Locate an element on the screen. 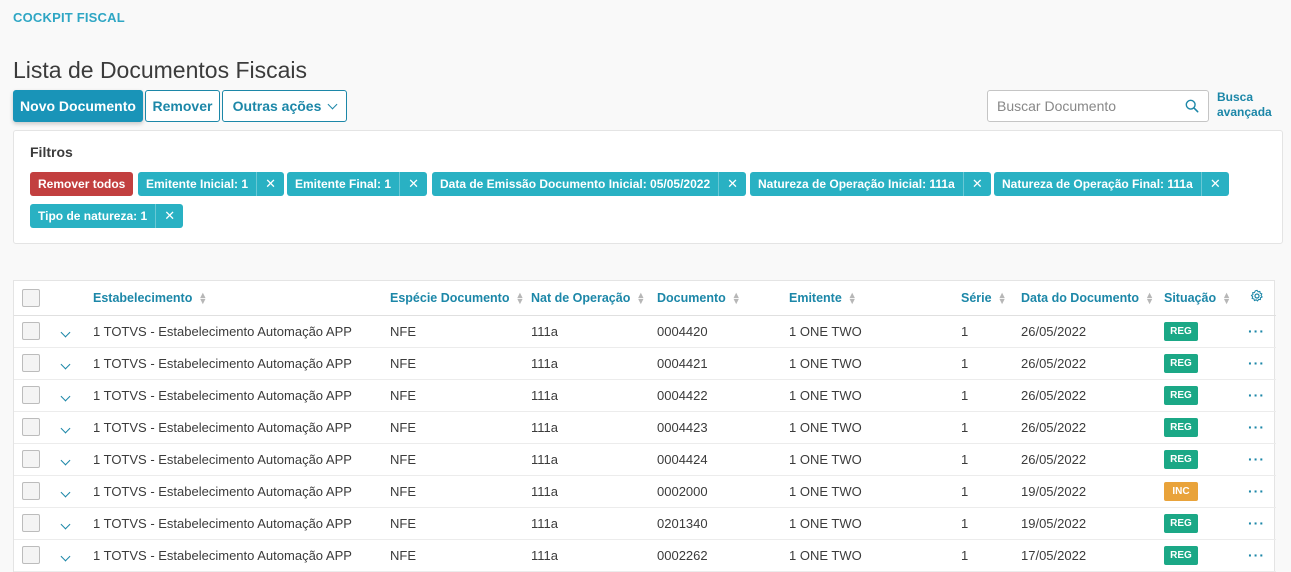  filter-chip: Natureza de Operação Final: 111a ✕ is located at coordinates (1111, 184).